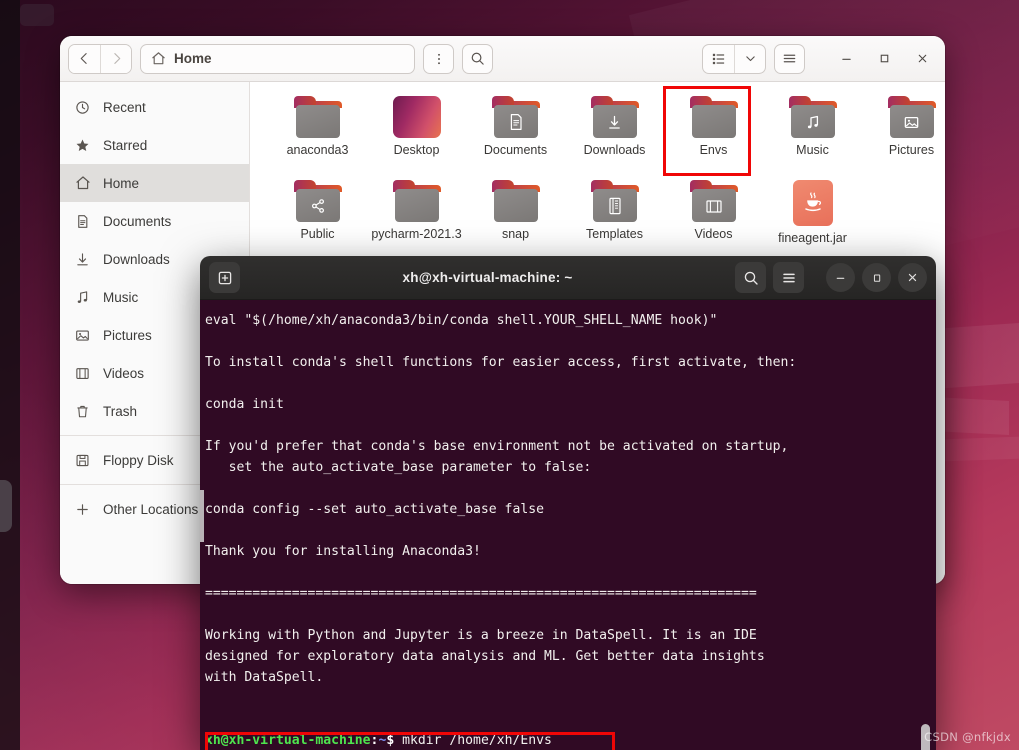  Describe the element at coordinates (151, 509) in the screenshot. I see `sidebar-item-label: Other Locations` at that location.